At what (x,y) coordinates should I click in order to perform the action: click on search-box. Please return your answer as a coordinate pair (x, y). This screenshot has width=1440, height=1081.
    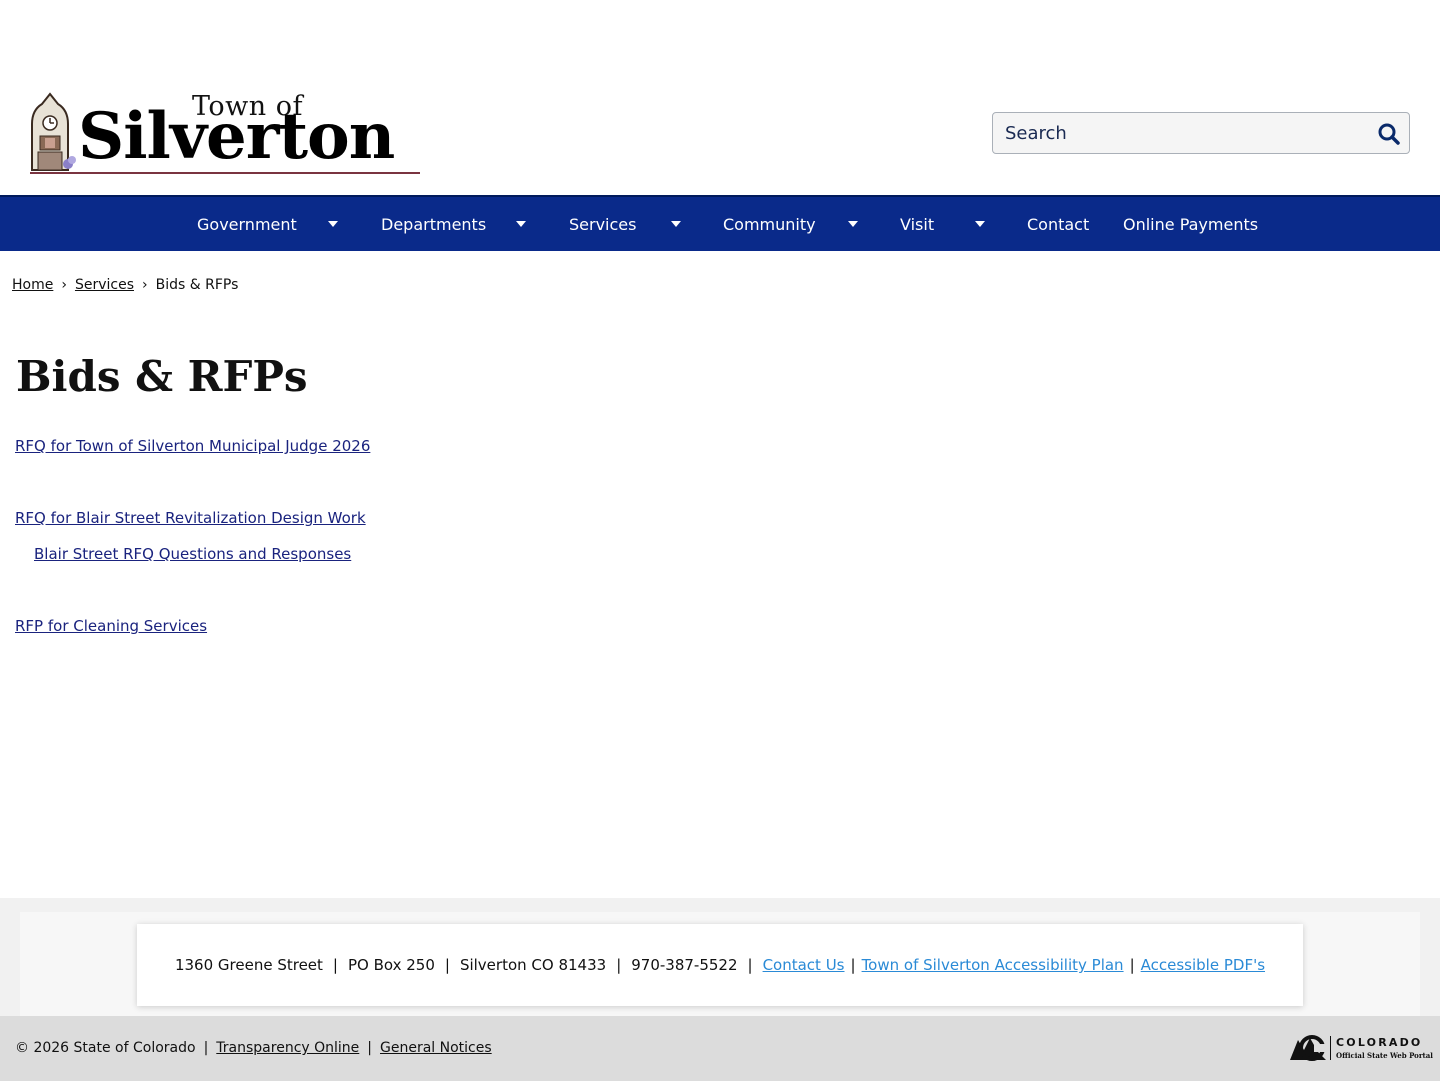
    Looking at the image, I should click on (1201, 133).